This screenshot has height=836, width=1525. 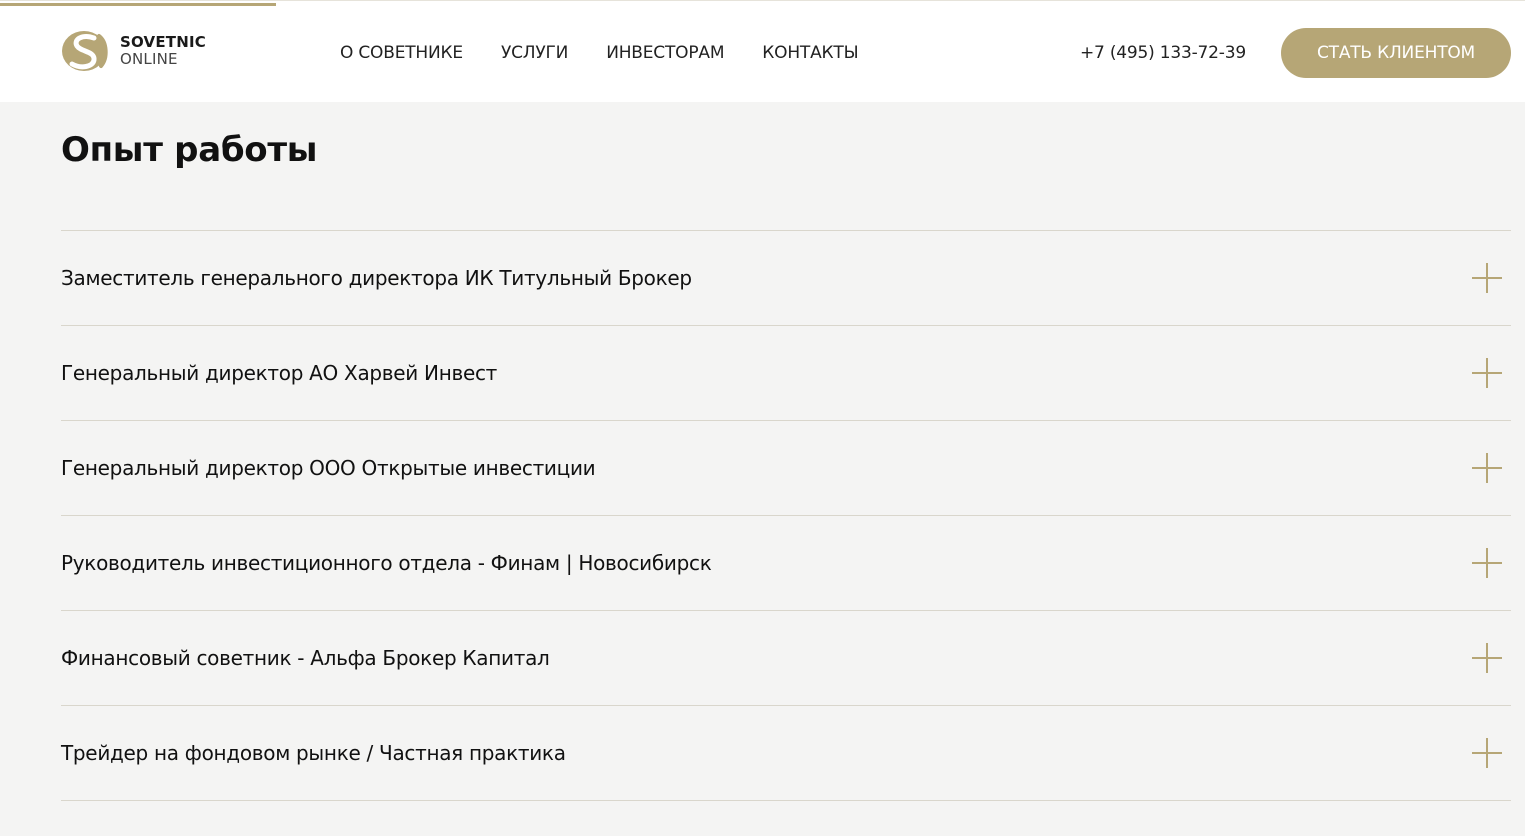 I want to click on logo-title: SOVETNIC, so click(x=163, y=42).